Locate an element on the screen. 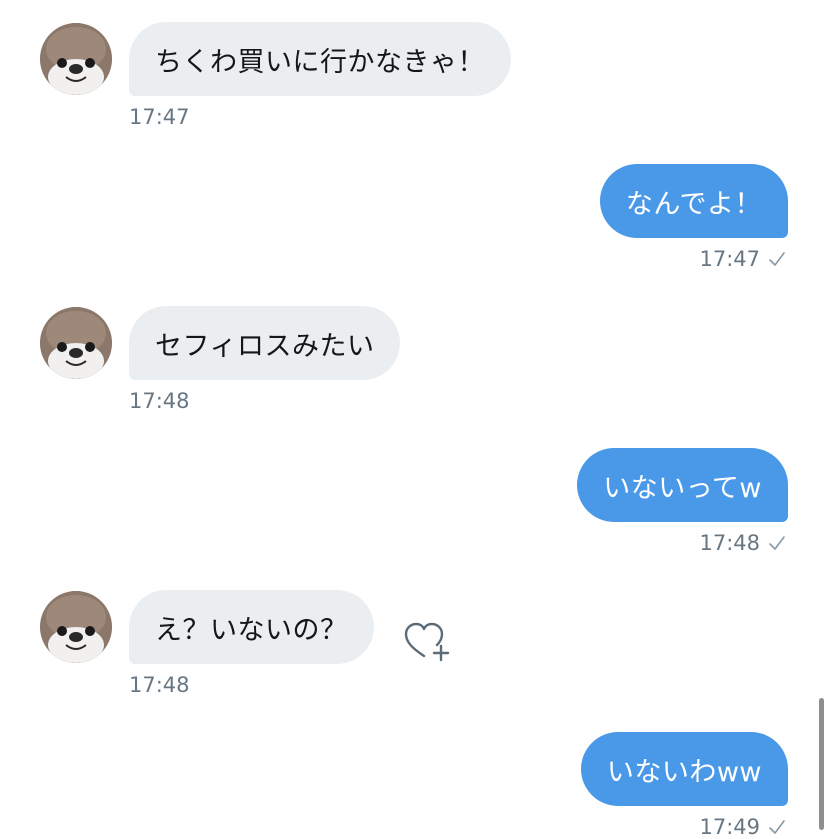 This screenshot has height=839, width=828. message-text: セフィロスみたい is located at coordinates (265, 346).